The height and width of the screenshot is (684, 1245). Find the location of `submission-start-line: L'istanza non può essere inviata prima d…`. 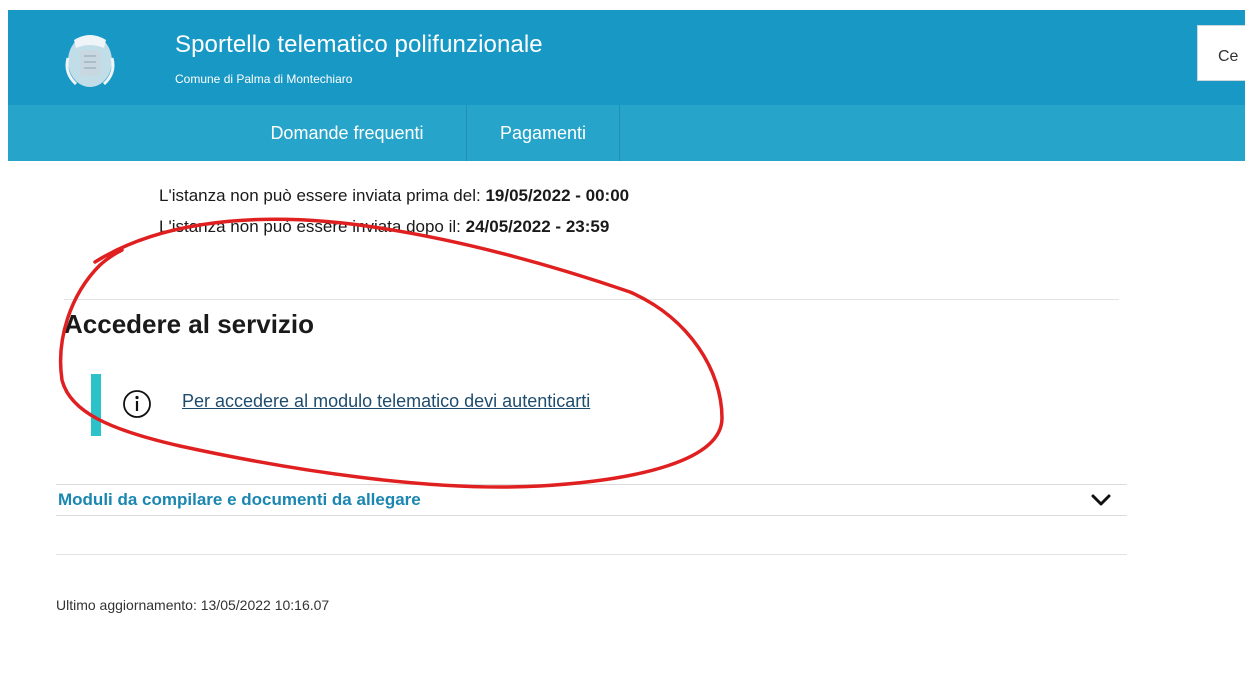

submission-start-line: L'istanza non può essere inviata prima d… is located at coordinates (394, 196).